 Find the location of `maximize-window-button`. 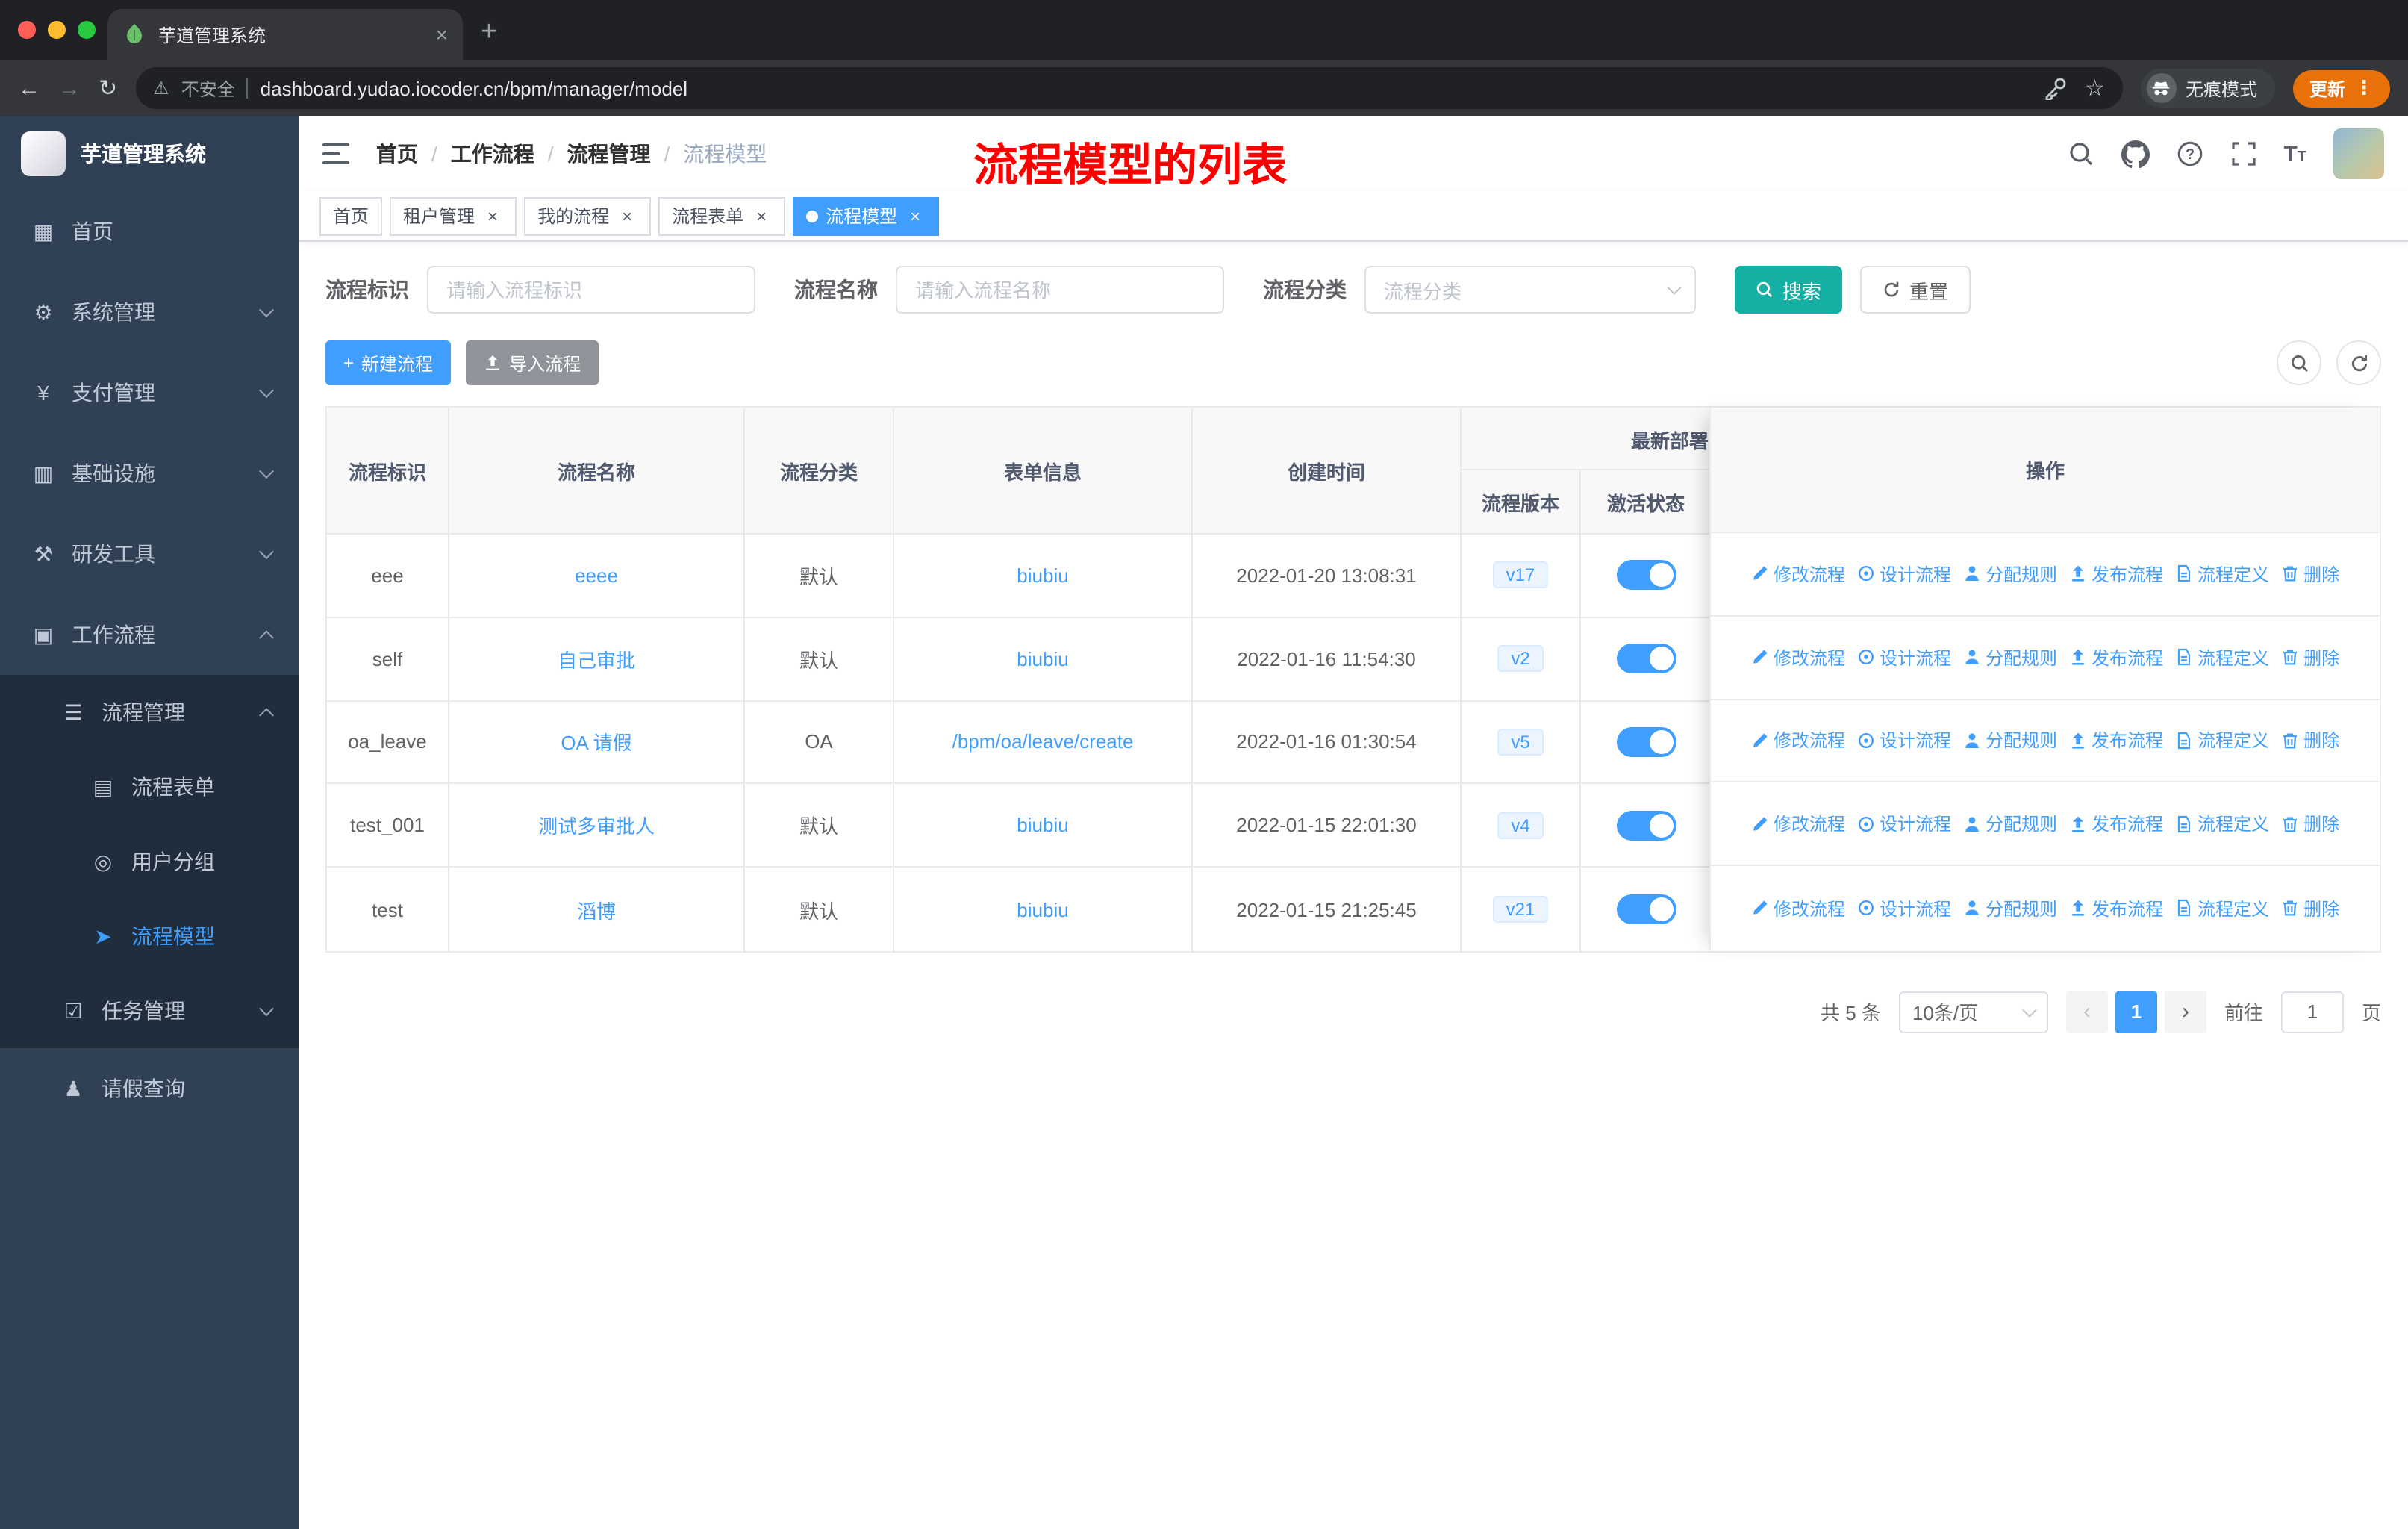

maximize-window-button is located at coordinates (87, 30).